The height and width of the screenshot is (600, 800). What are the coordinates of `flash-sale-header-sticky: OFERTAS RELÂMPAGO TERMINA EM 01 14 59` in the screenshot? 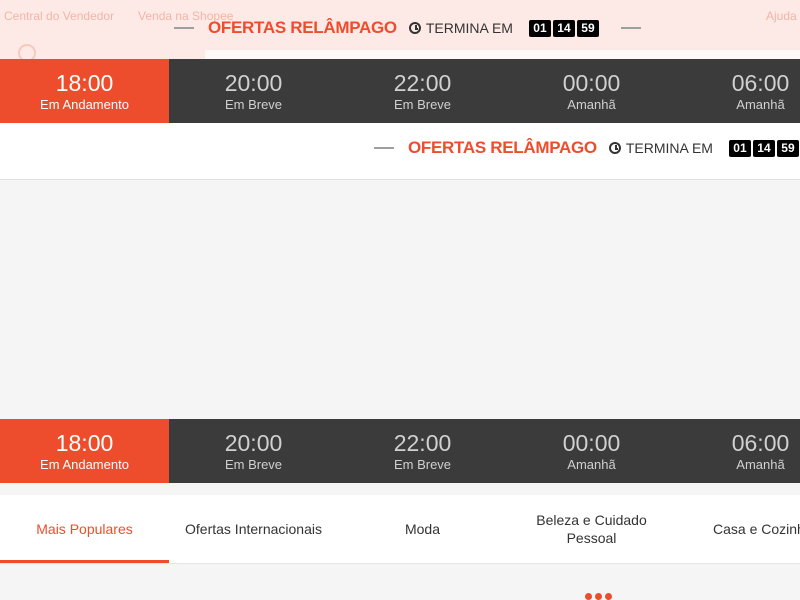 It's located at (407, 28).